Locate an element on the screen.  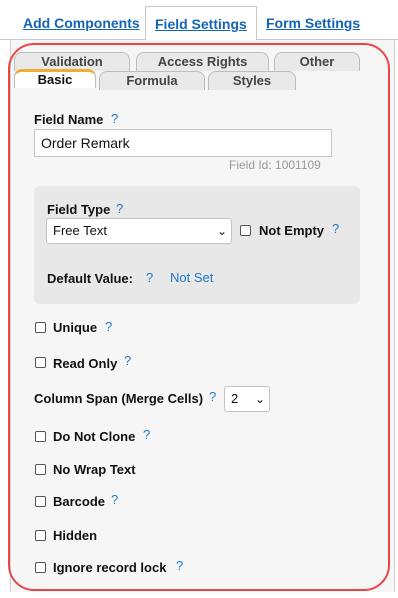
field-name-input: Order Remark is located at coordinates (183, 143).